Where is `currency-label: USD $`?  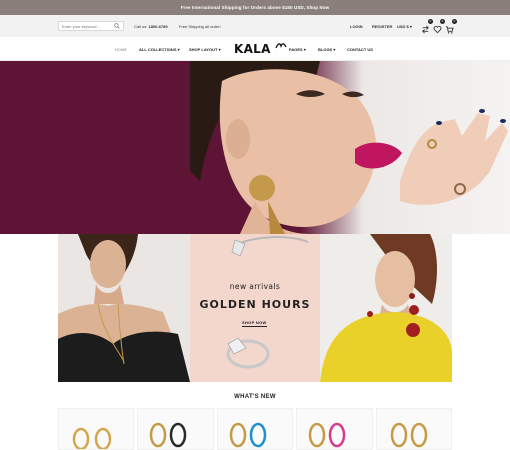 currency-label: USD $ is located at coordinates (403, 26).